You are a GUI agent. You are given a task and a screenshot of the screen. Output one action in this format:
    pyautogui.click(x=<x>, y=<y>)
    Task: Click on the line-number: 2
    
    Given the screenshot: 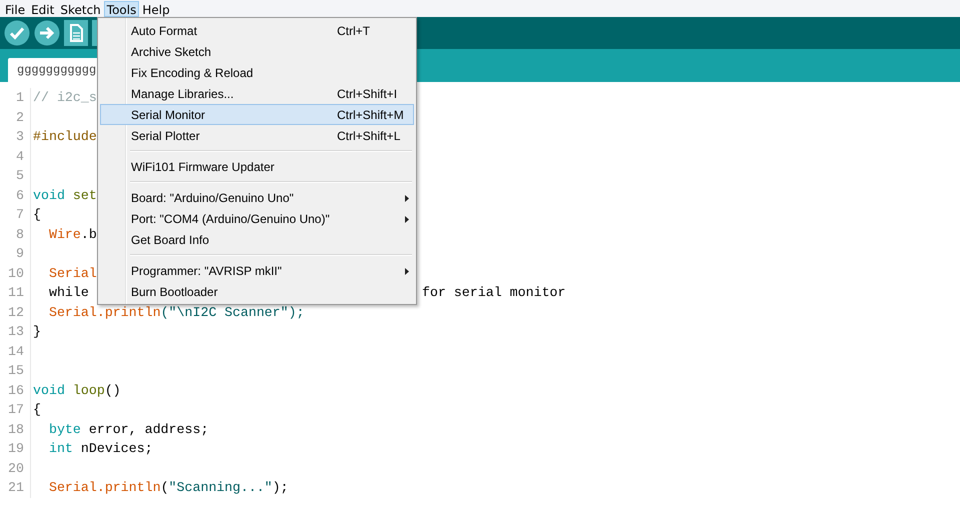 What is the action you would take?
    pyautogui.click(x=15, y=117)
    